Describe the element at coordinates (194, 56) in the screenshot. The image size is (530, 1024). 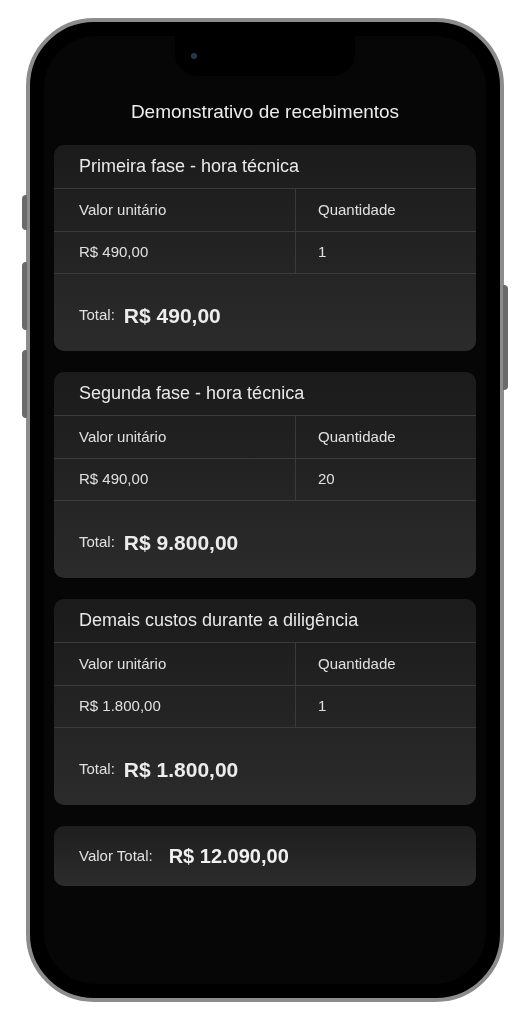
I see `camera-icon` at that location.